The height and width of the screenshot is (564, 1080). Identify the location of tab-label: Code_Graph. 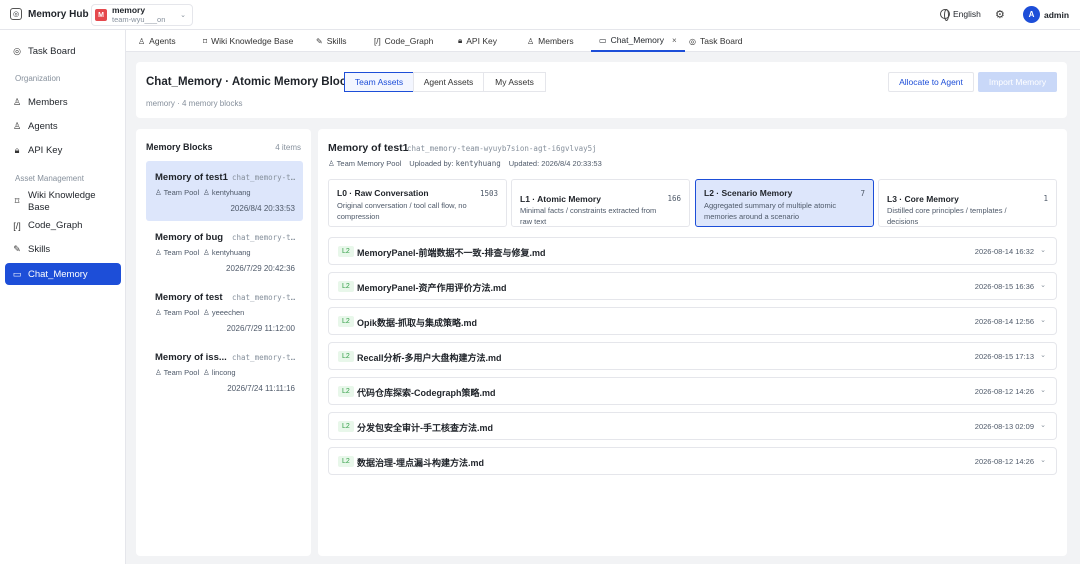
(409, 41).